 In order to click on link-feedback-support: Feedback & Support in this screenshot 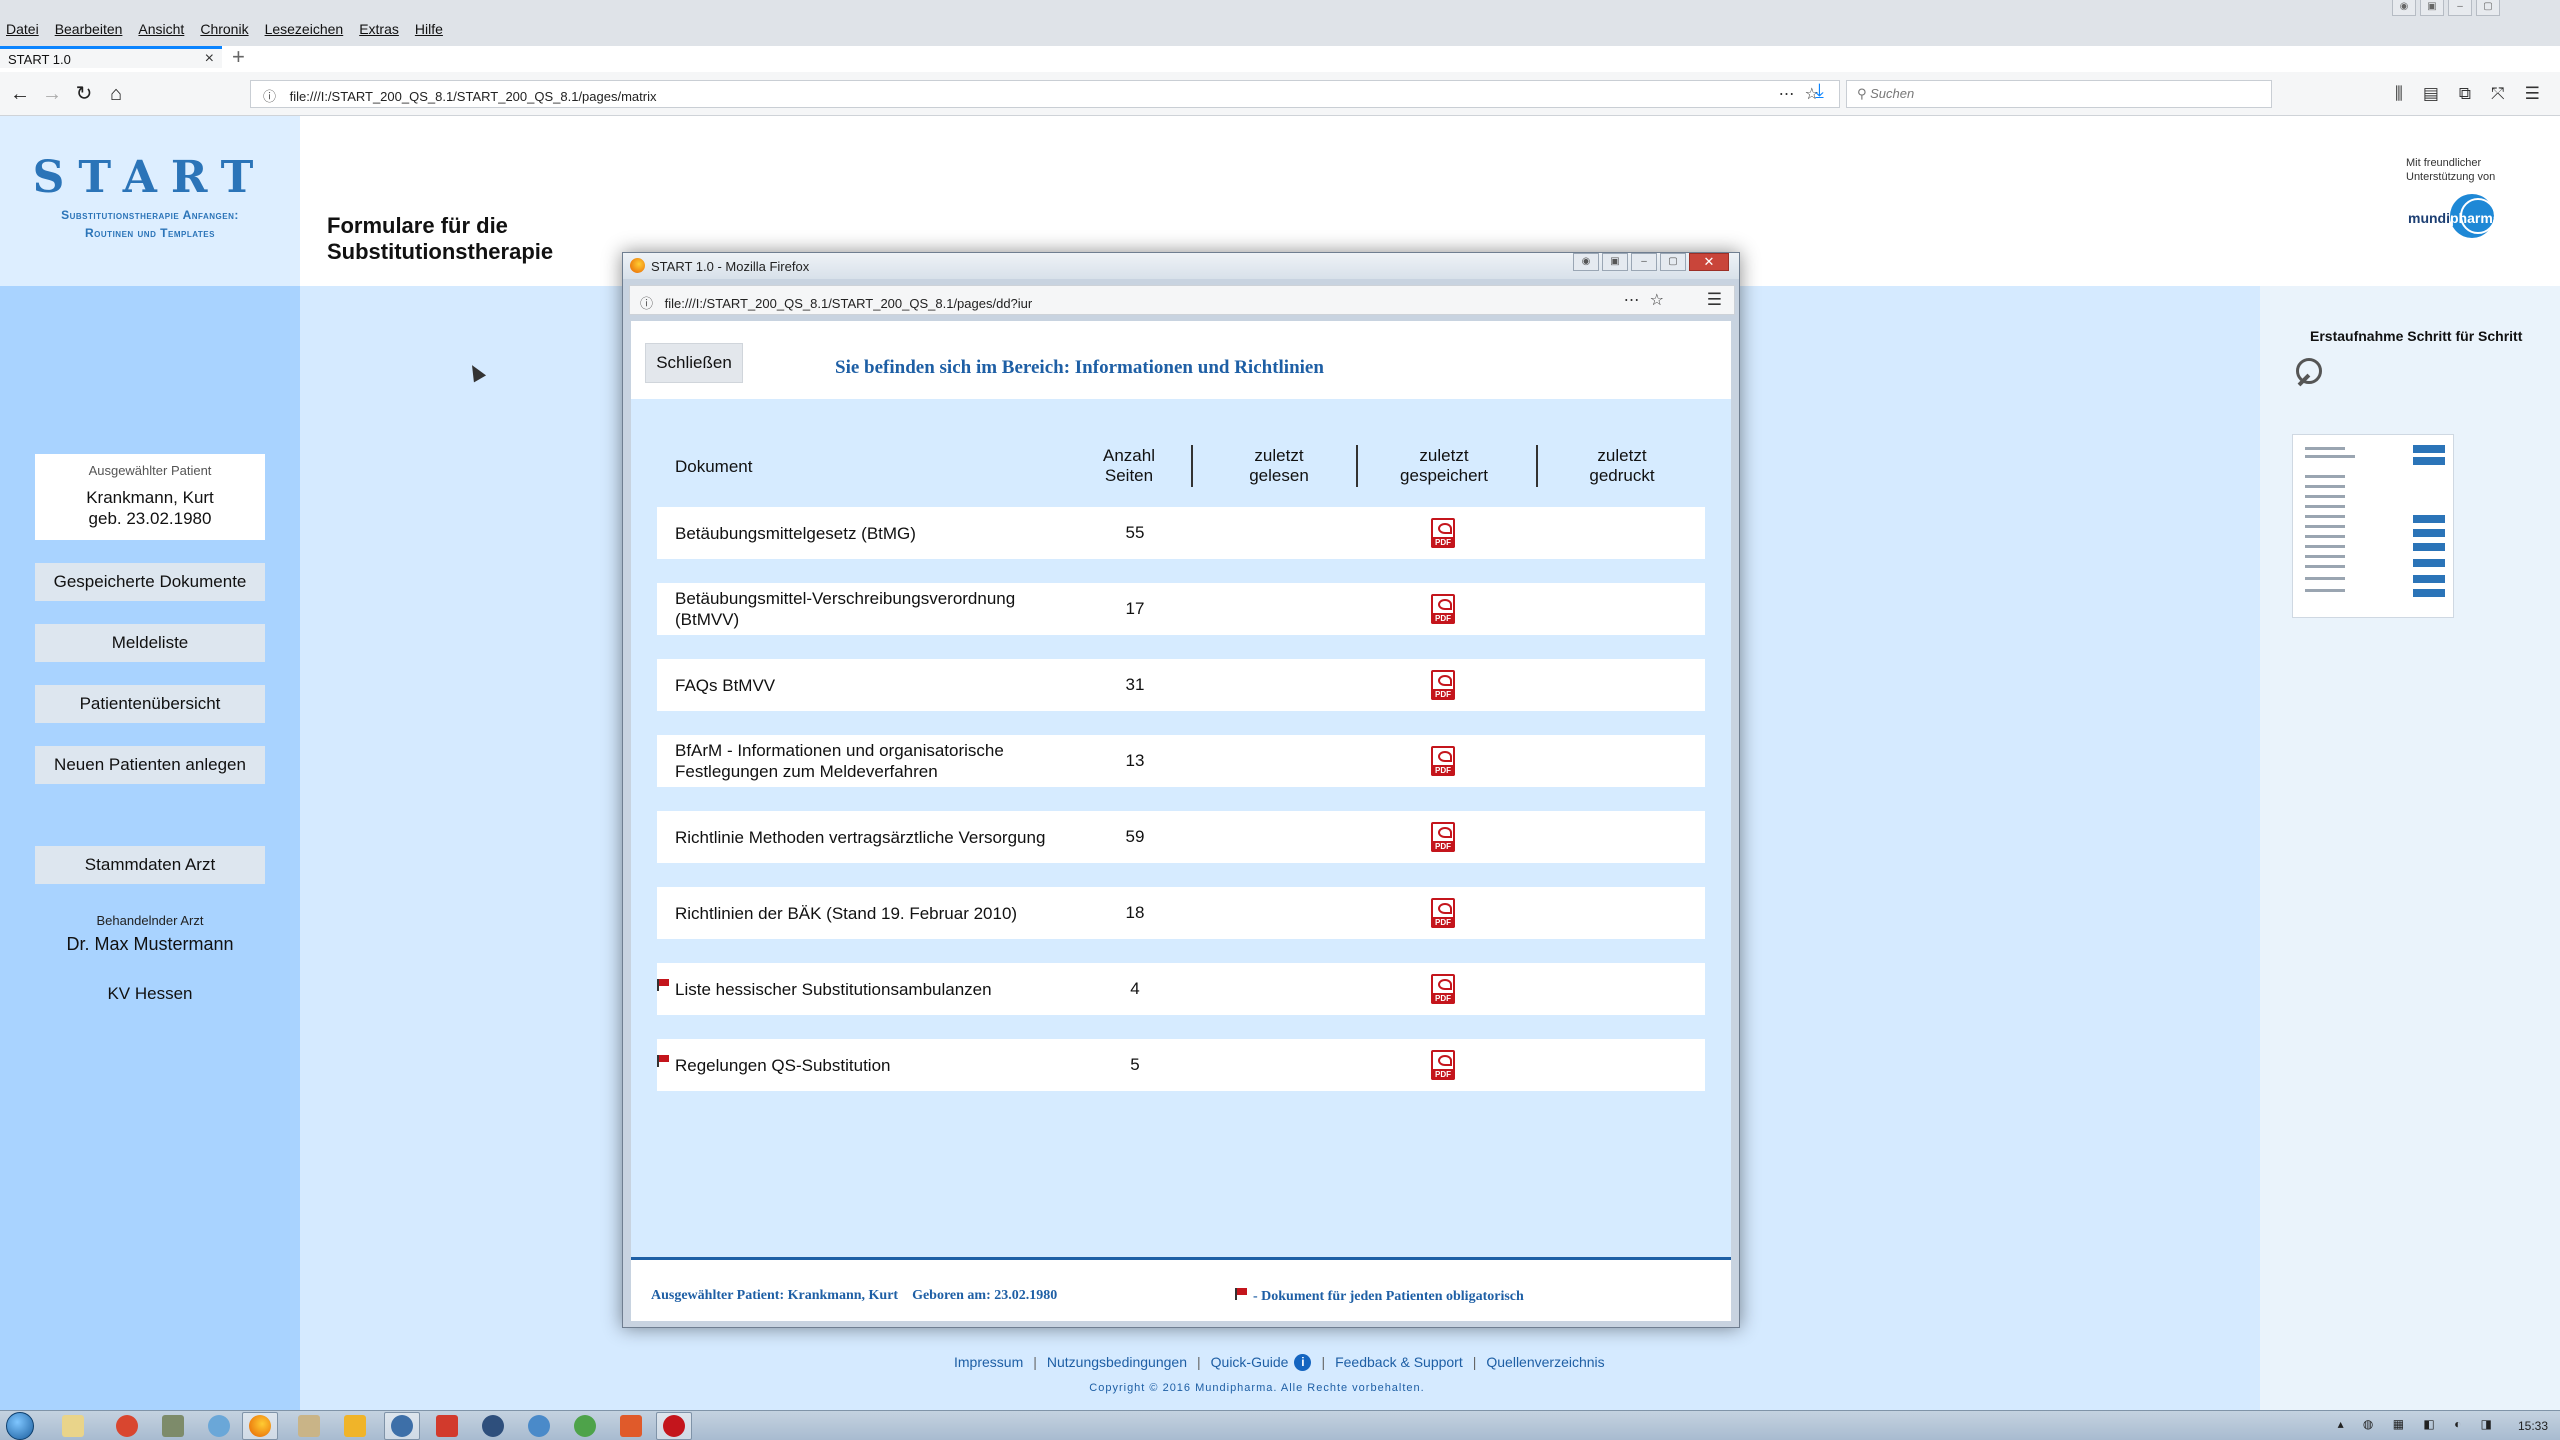, I will do `click(1399, 1362)`.